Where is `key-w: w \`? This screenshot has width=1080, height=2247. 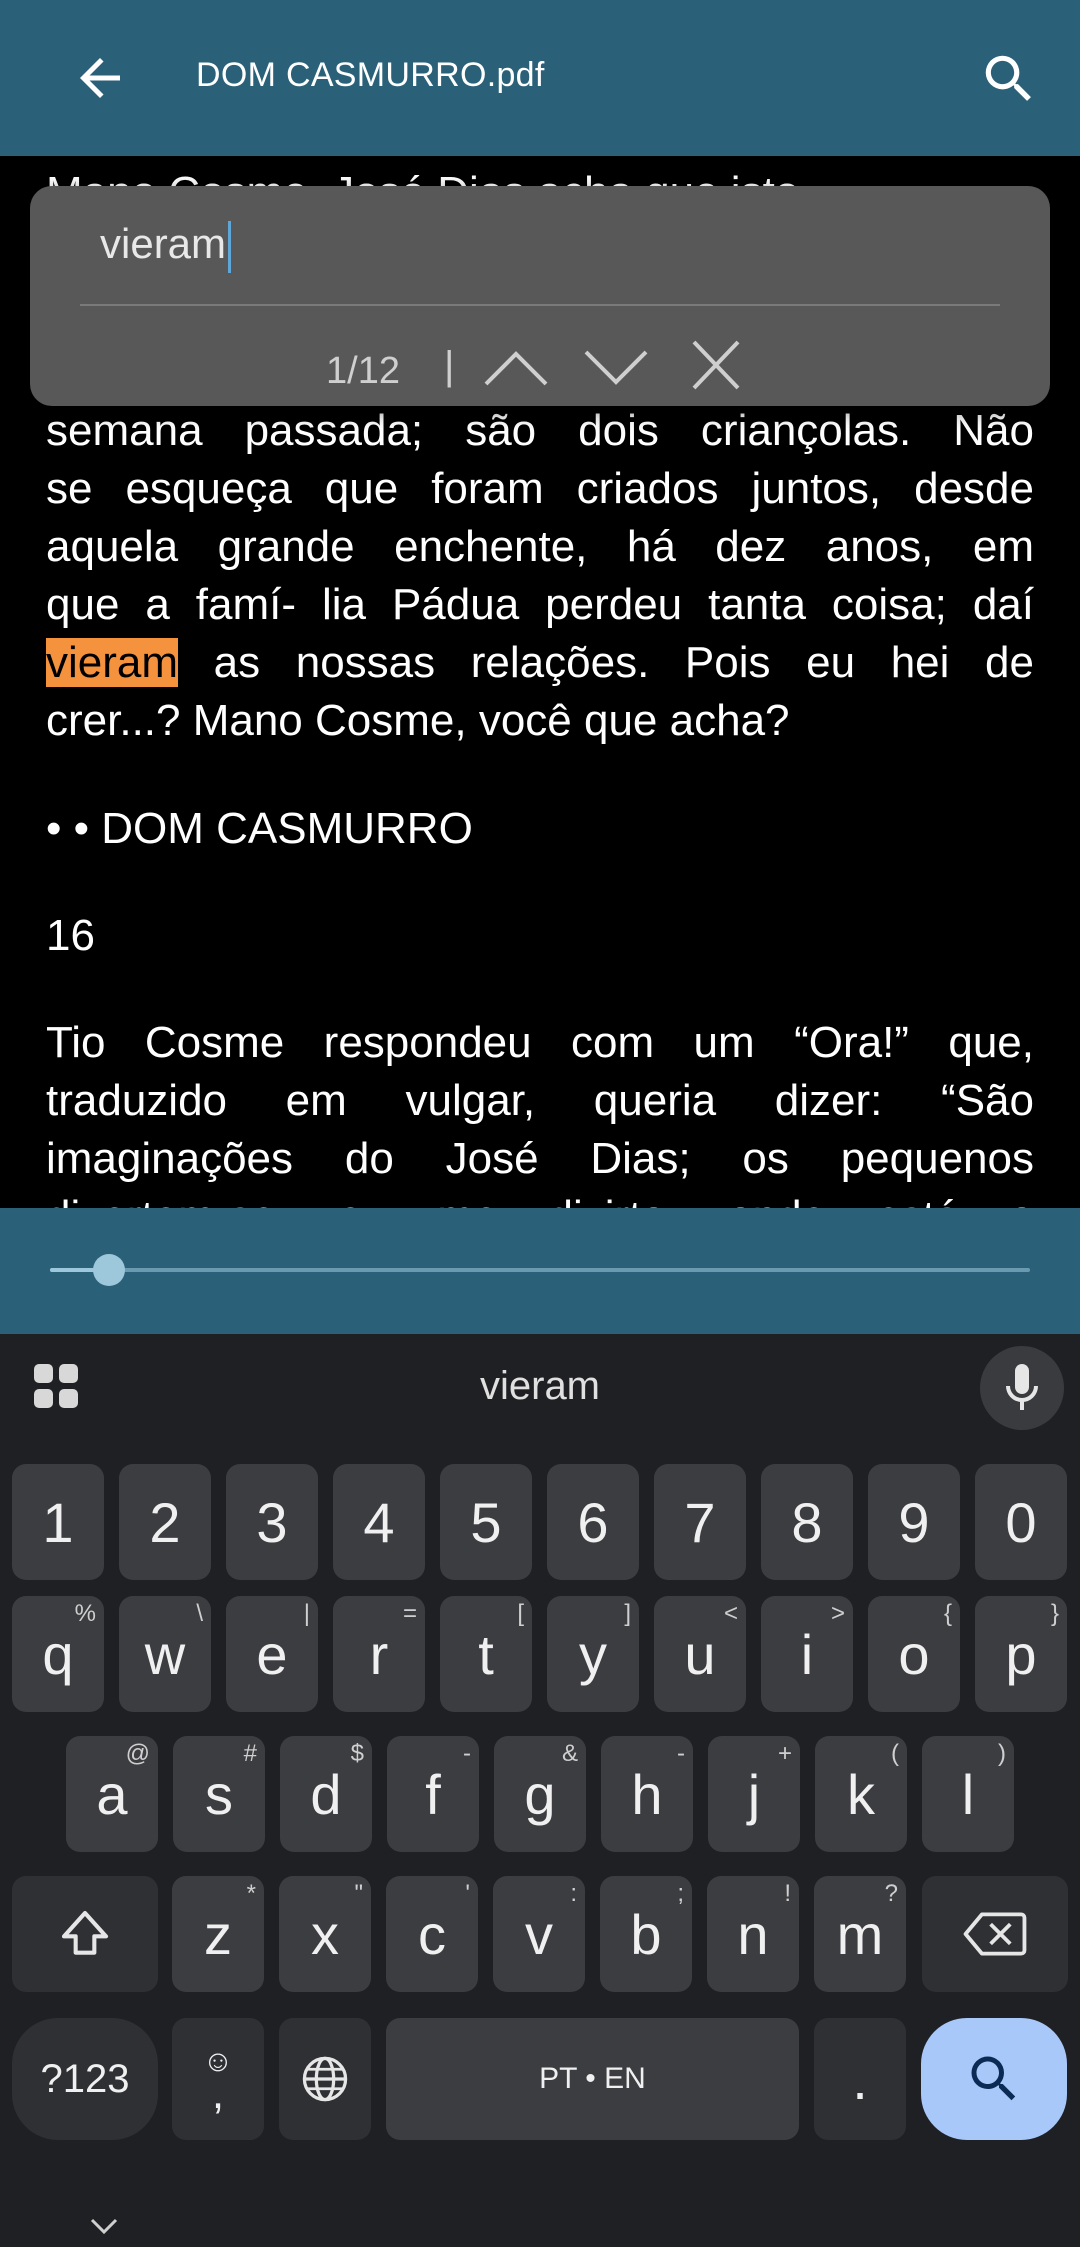
key-w: w \ is located at coordinates (165, 1654).